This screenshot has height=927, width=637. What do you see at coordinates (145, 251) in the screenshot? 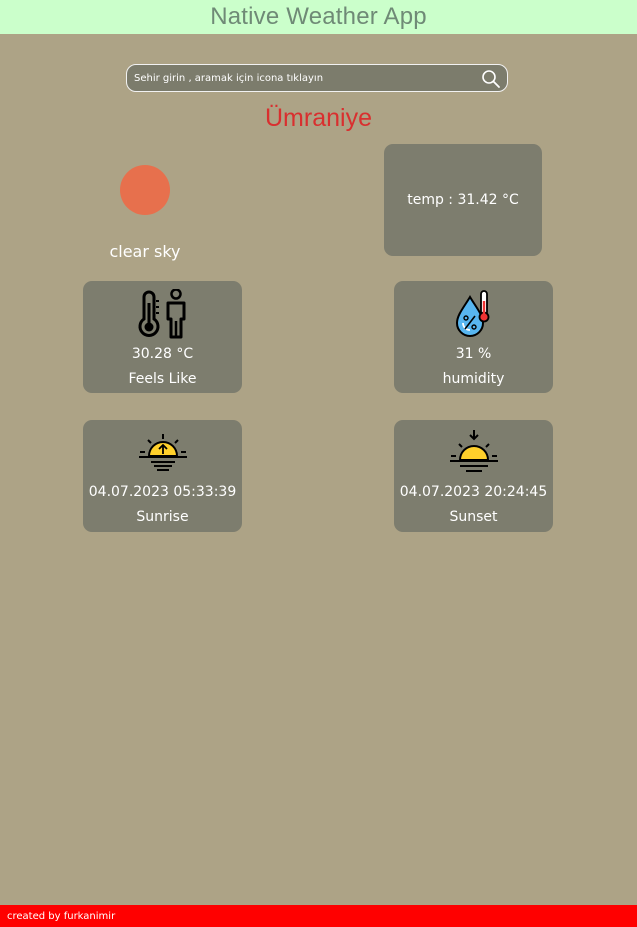
I see `weather-description: clear sky` at bounding box center [145, 251].